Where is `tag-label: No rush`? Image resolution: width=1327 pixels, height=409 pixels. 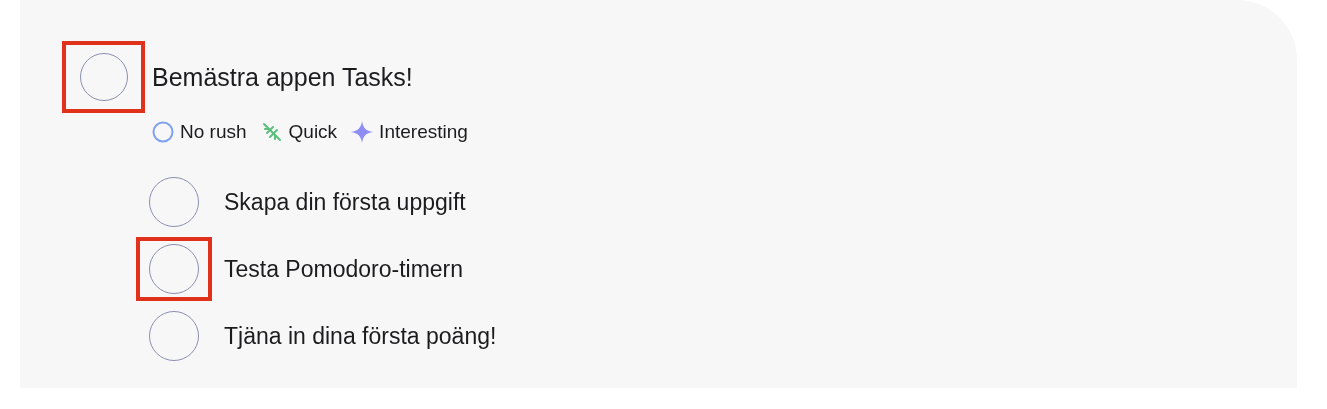 tag-label: No rush is located at coordinates (213, 132).